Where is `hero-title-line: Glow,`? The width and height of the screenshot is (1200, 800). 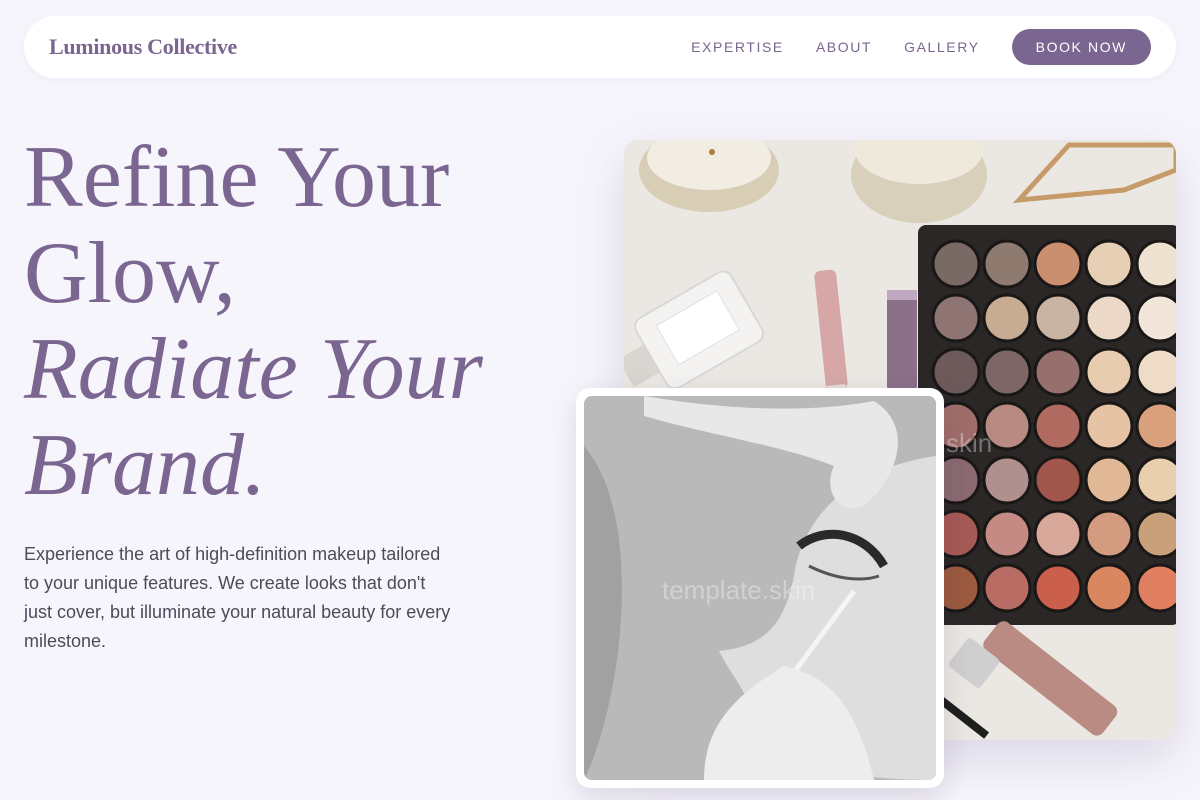
hero-title-line: Glow, is located at coordinates (130, 273).